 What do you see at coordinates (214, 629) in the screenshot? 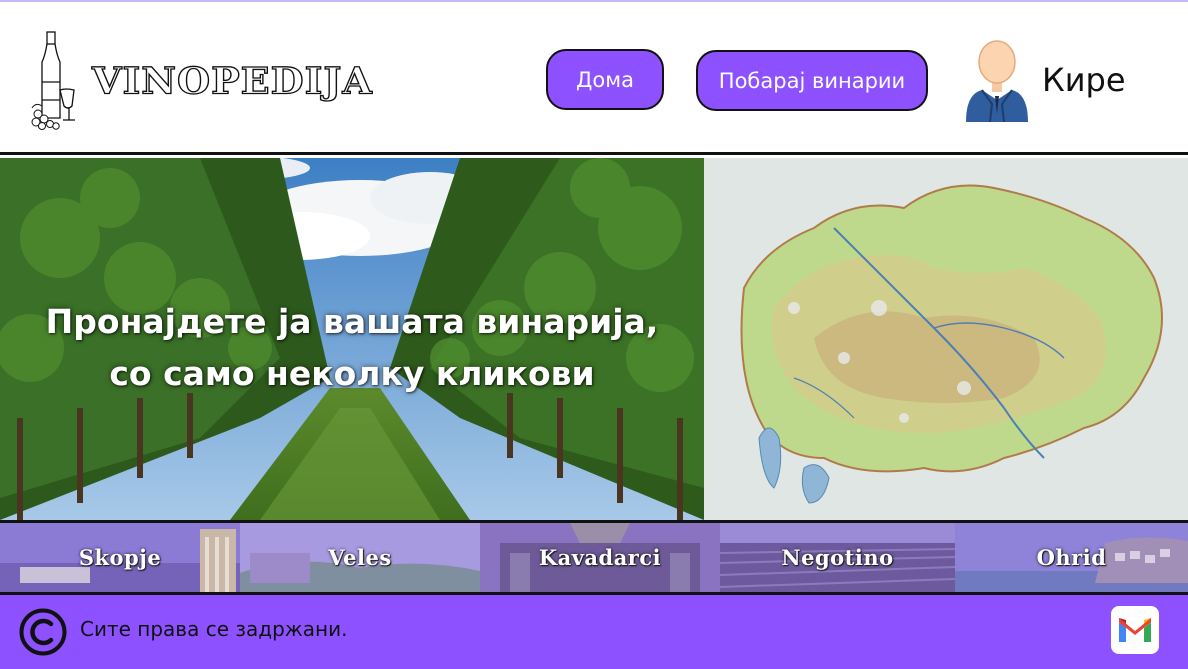
I see `copyright-text: Сите права се задржани.` at bounding box center [214, 629].